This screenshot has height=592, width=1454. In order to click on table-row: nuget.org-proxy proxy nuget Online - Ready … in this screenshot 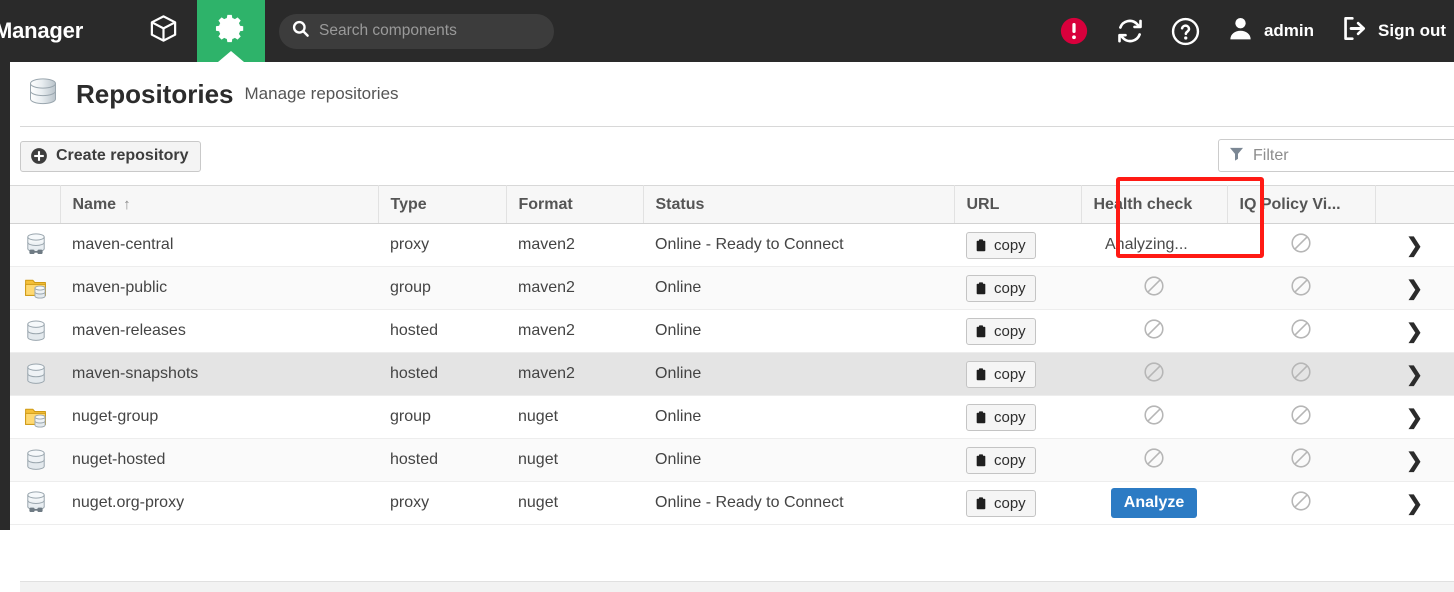, I will do `click(732, 503)`.